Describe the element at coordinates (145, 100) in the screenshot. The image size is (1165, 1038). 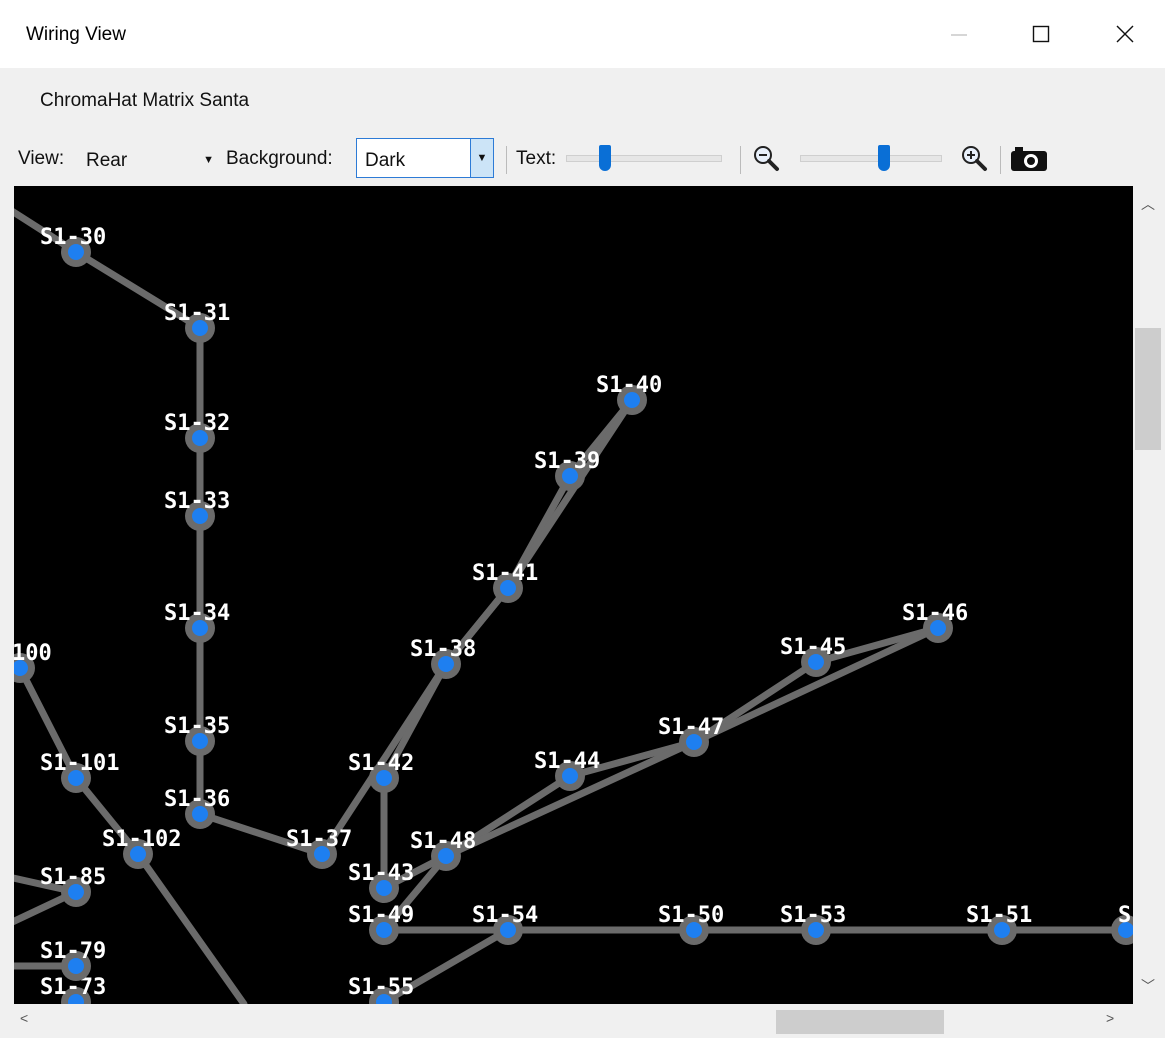
I see `model-name: ChromaHat Matrix Santa` at that location.